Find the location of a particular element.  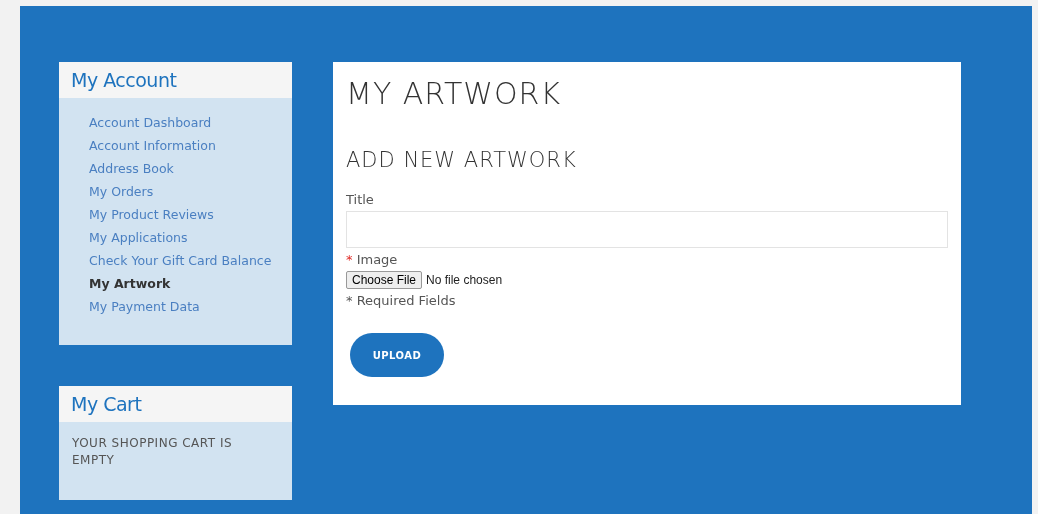

sidebar-link: Check Your Gift Card Balance is located at coordinates (180, 260).